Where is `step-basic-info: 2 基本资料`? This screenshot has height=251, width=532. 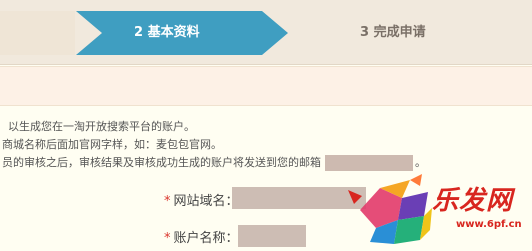
step-basic-info: 2 基本资料 is located at coordinates (182, 33).